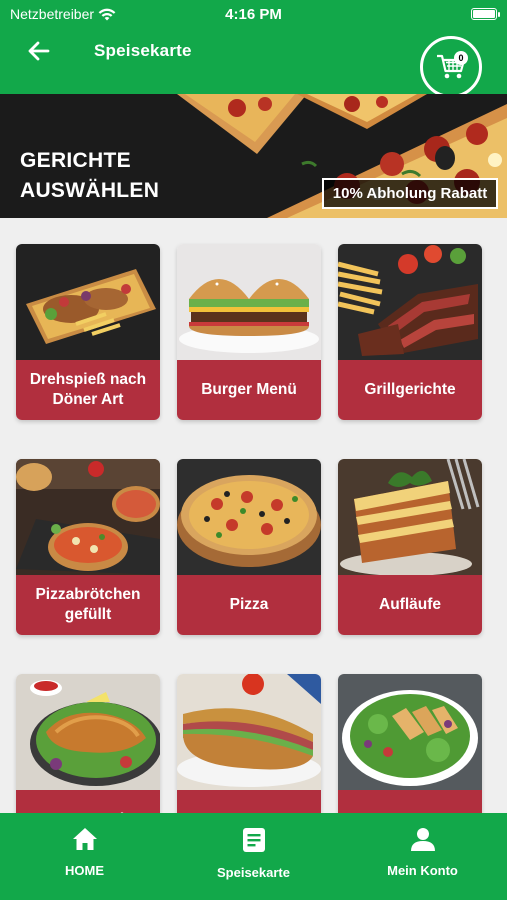 This screenshot has width=507, height=900. I want to click on pizza-rolls-image, so click(88, 517).